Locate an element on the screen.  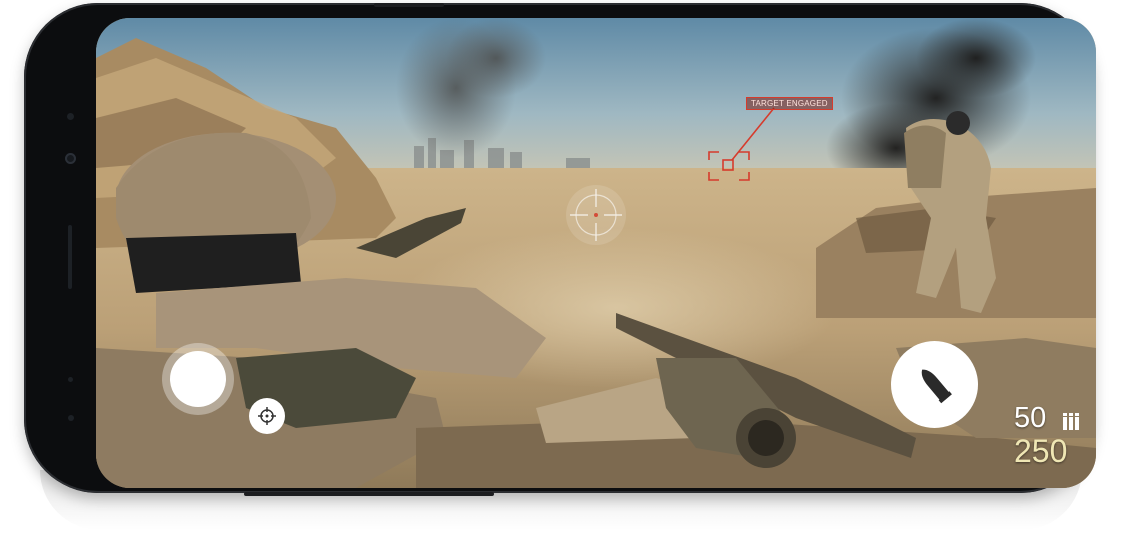
fire-button is located at coordinates (198, 379).